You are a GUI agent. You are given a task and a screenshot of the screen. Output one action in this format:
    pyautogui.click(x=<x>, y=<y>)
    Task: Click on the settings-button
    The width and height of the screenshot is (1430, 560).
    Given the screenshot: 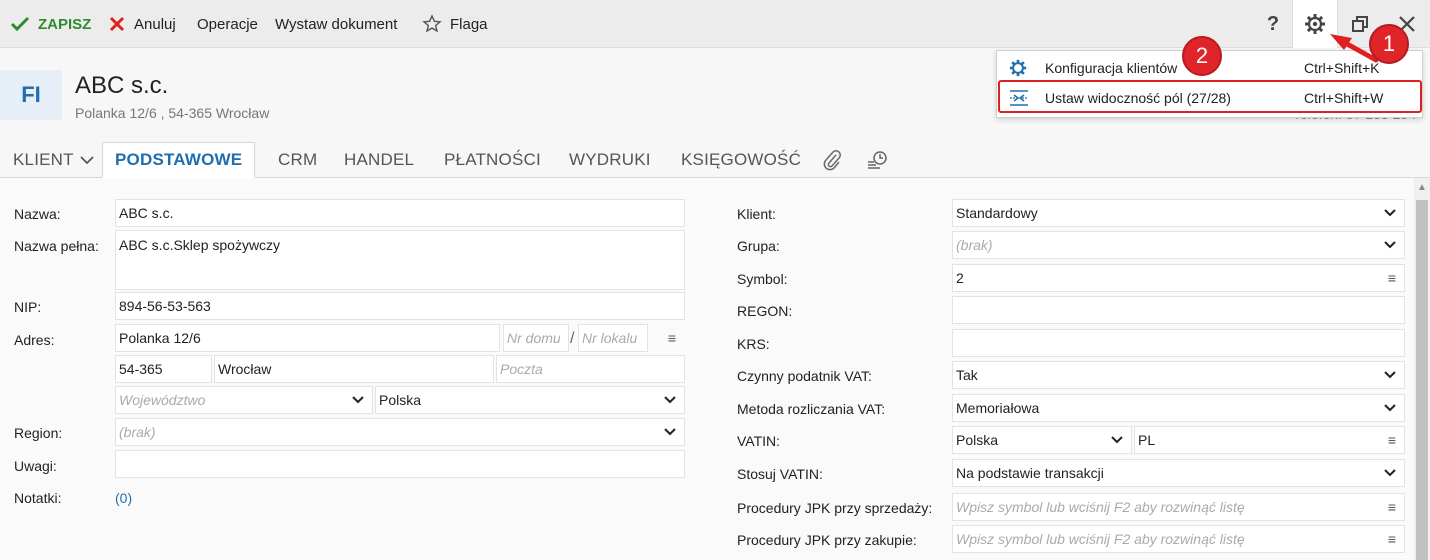 What is the action you would take?
    pyautogui.click(x=1315, y=24)
    